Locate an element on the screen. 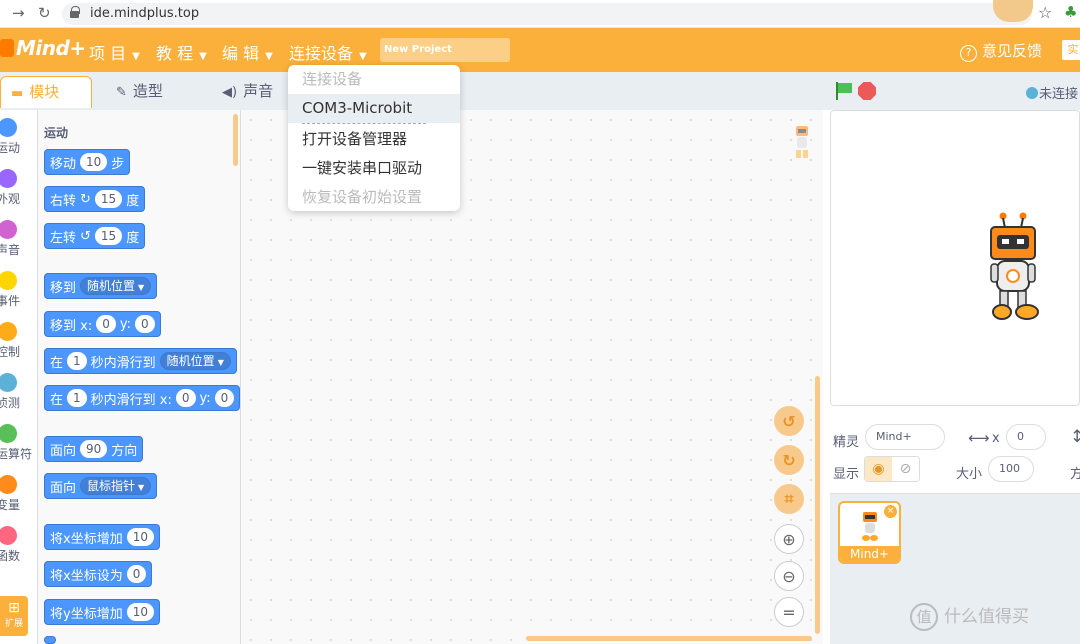 The height and width of the screenshot is (644, 1080). workspace-vertical-scrollbar is located at coordinates (817, 505).